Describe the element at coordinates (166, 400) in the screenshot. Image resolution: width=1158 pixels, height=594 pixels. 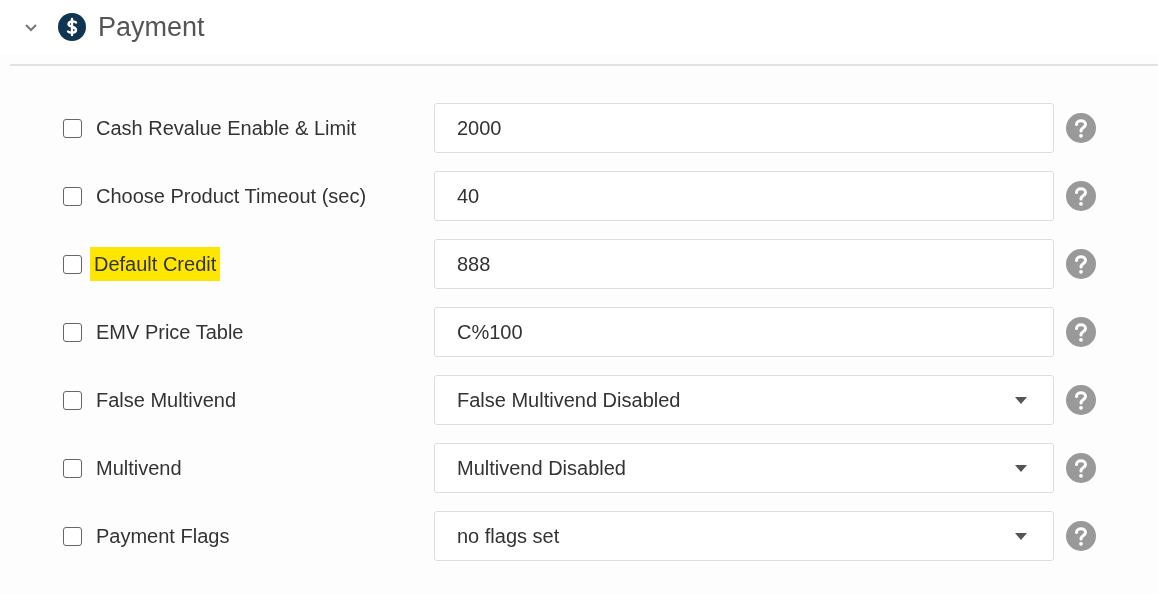
I see `setting-label: False Multivend` at that location.